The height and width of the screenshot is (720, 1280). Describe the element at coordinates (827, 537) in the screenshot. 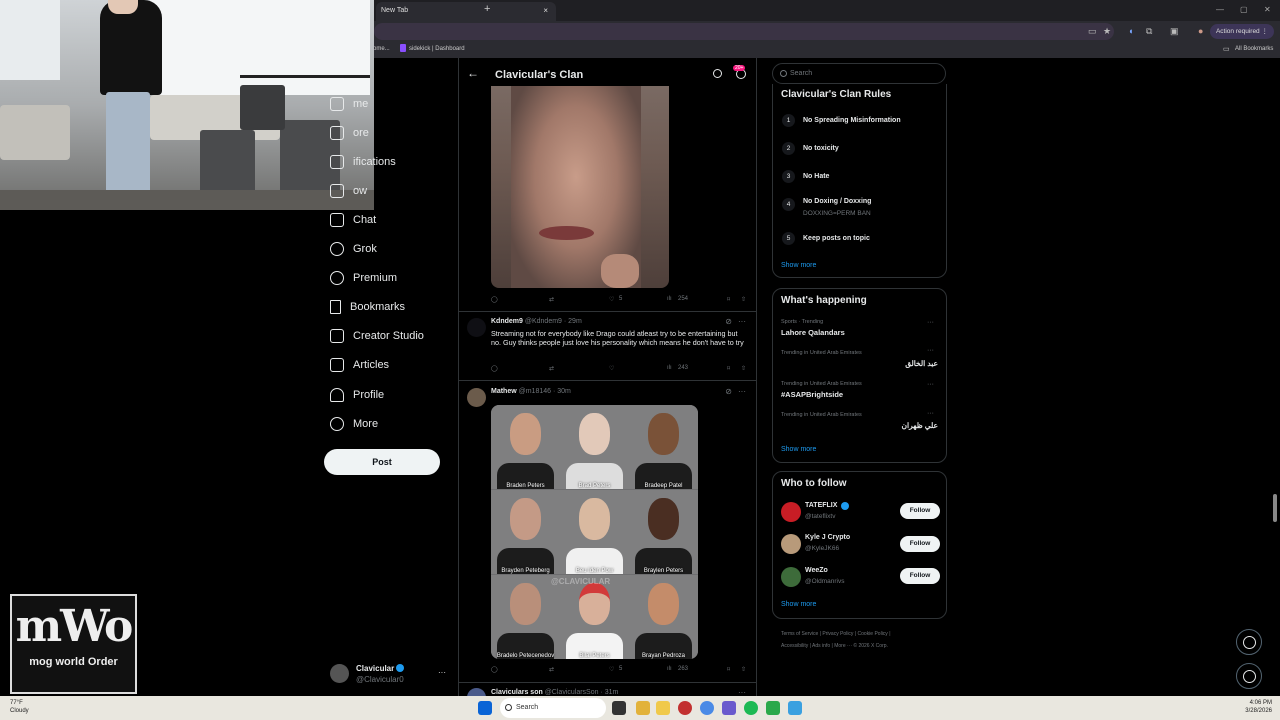

I see `follow-name: Kyle J Crypto` at that location.